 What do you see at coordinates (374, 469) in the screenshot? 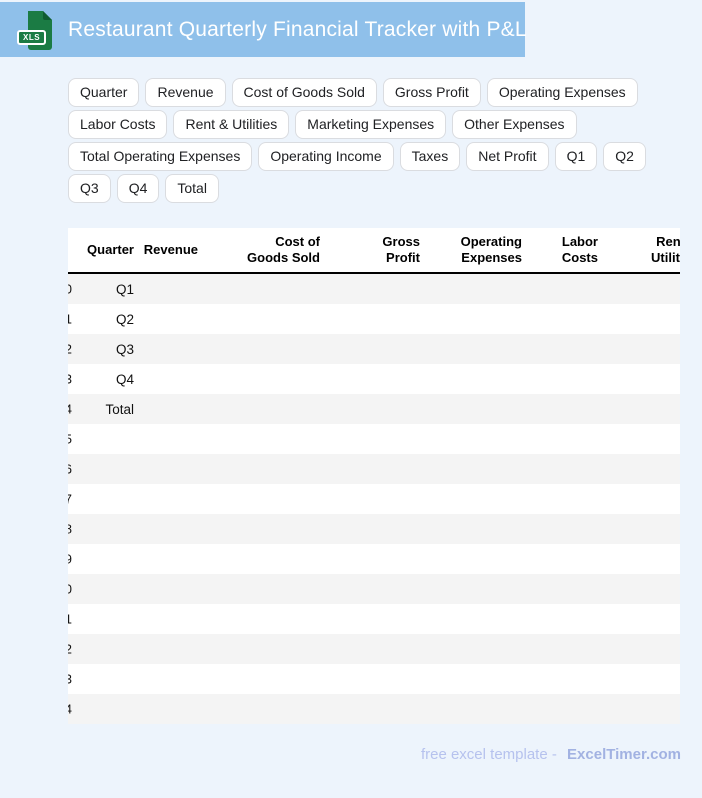
I see `table-row: 6` at bounding box center [374, 469].